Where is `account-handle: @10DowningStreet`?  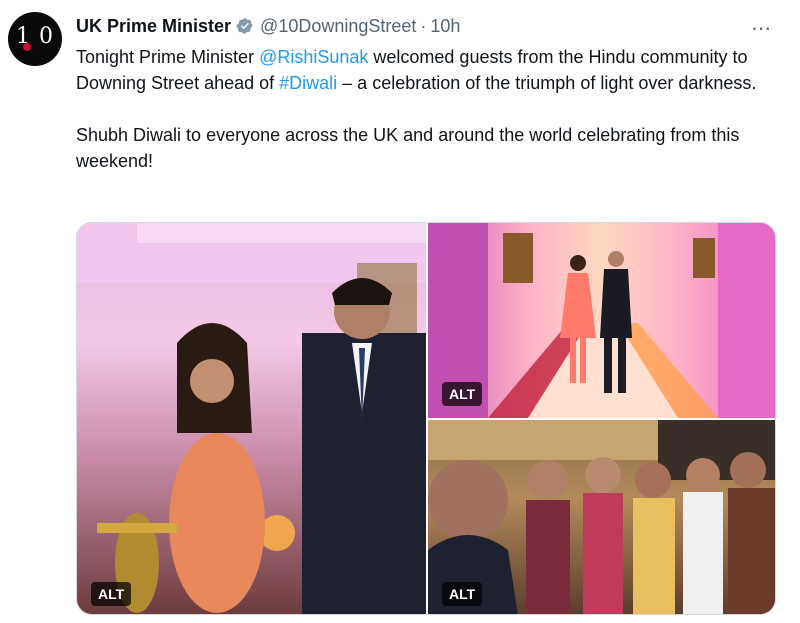
account-handle: @10DowningStreet is located at coordinates (338, 26).